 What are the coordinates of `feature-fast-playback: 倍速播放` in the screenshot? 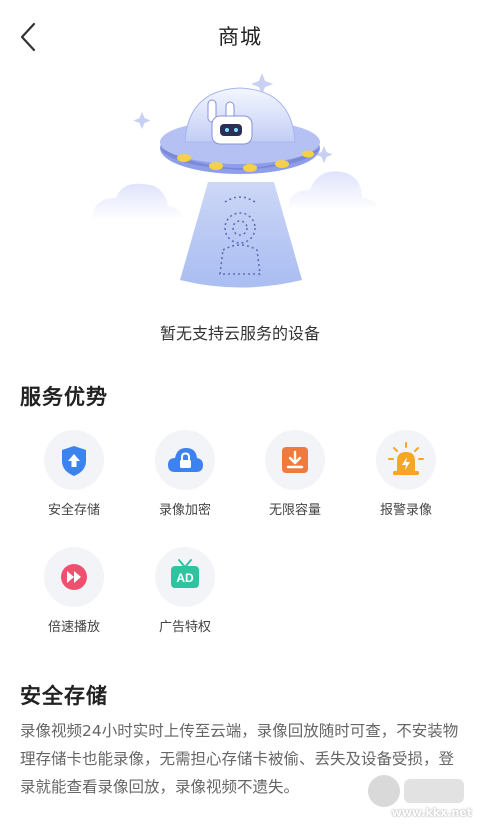 It's located at (74, 591).